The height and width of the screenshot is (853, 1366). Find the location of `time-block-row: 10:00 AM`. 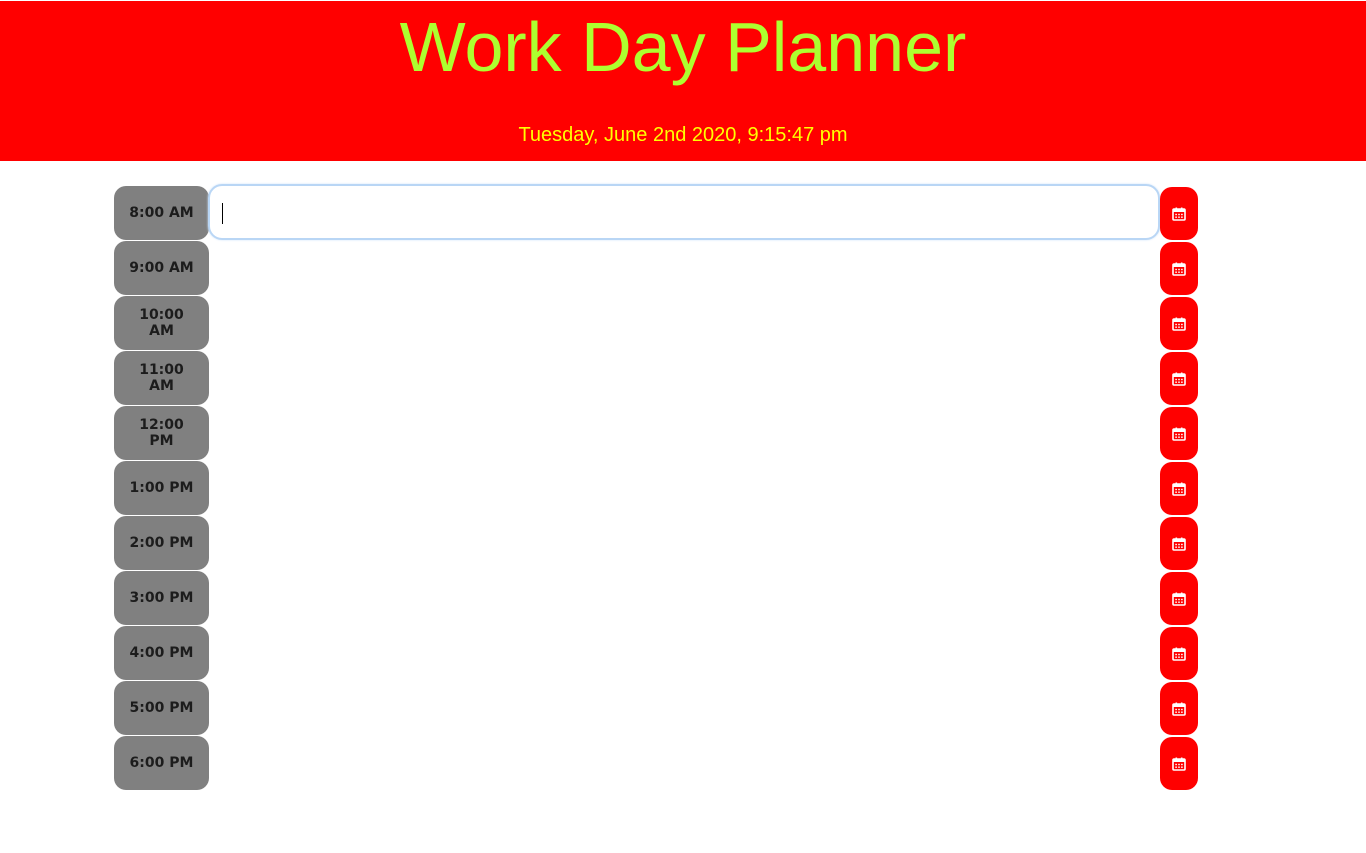

time-block-row: 10:00 AM is located at coordinates (656, 322).